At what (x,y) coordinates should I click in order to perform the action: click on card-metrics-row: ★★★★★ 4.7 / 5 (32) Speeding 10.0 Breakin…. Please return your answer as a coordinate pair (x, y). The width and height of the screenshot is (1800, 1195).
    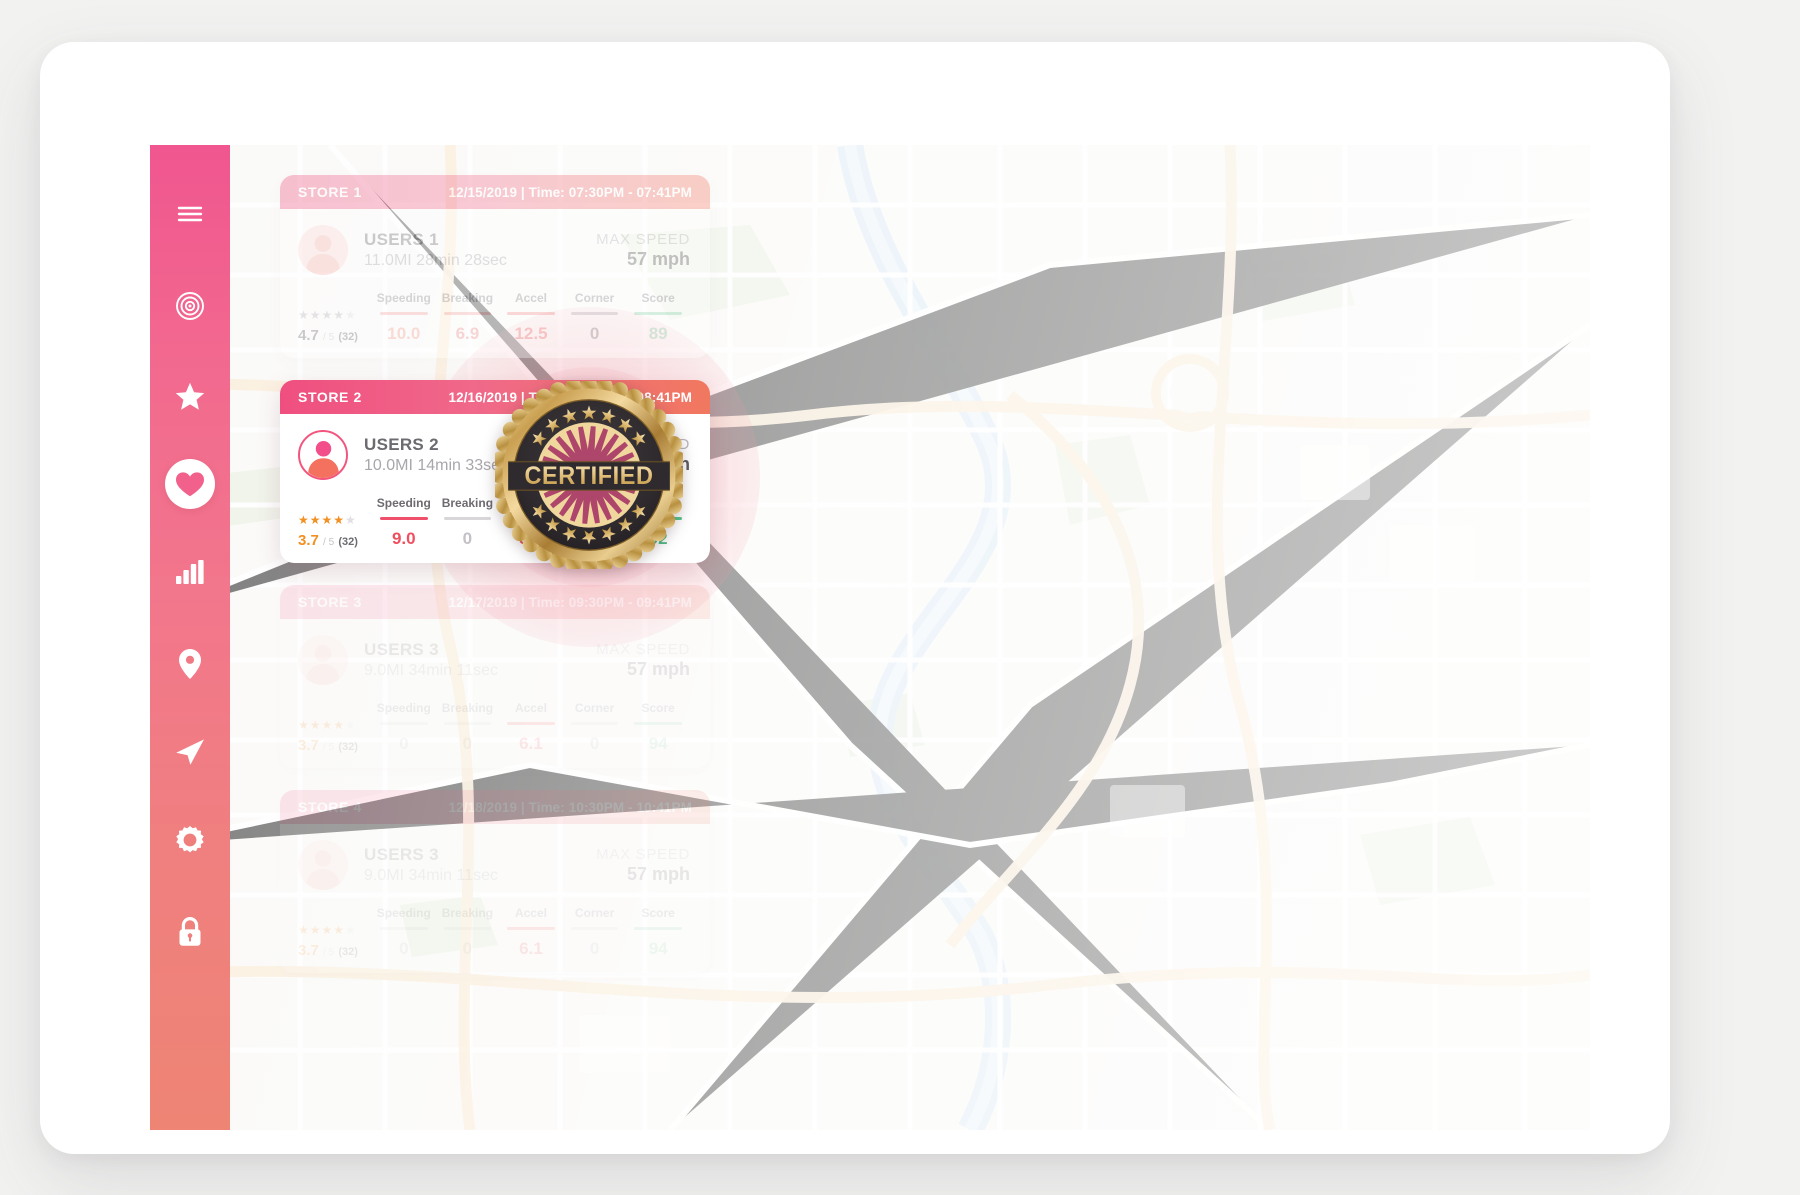
    Looking at the image, I should click on (494, 317).